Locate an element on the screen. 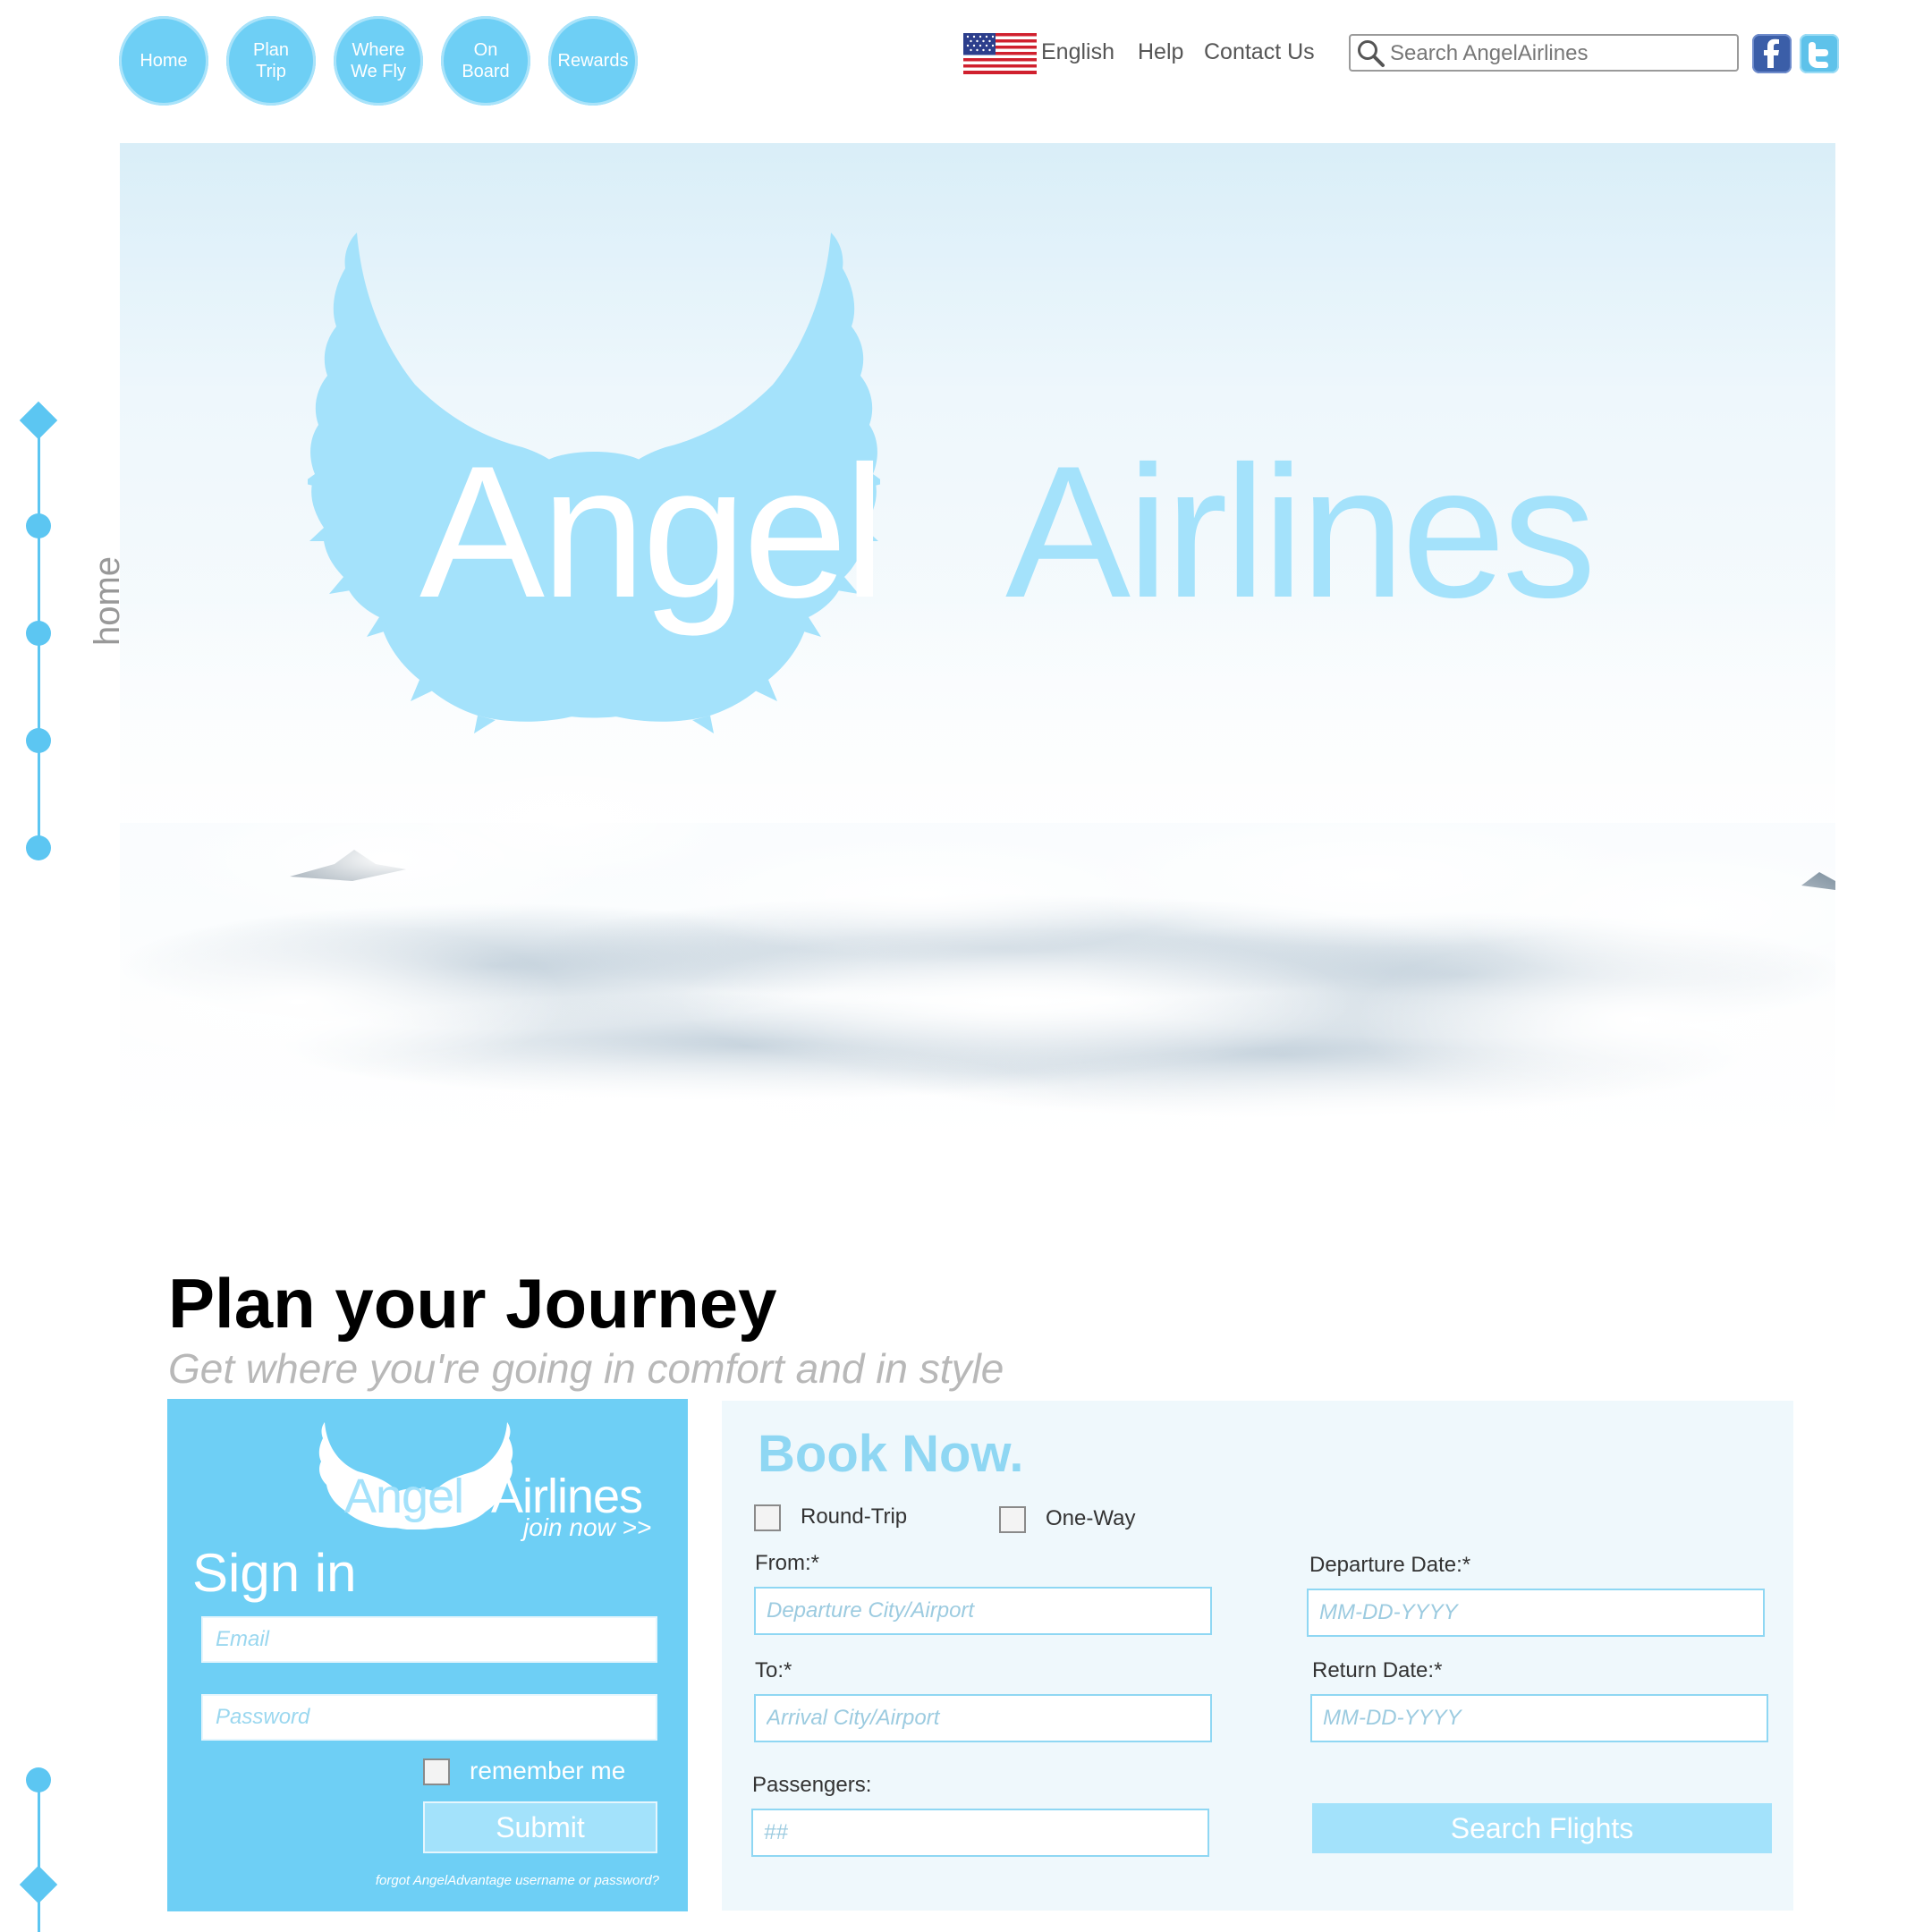 The width and height of the screenshot is (1932, 1932). timeline-diamond-plan is located at coordinates (38, 1884).